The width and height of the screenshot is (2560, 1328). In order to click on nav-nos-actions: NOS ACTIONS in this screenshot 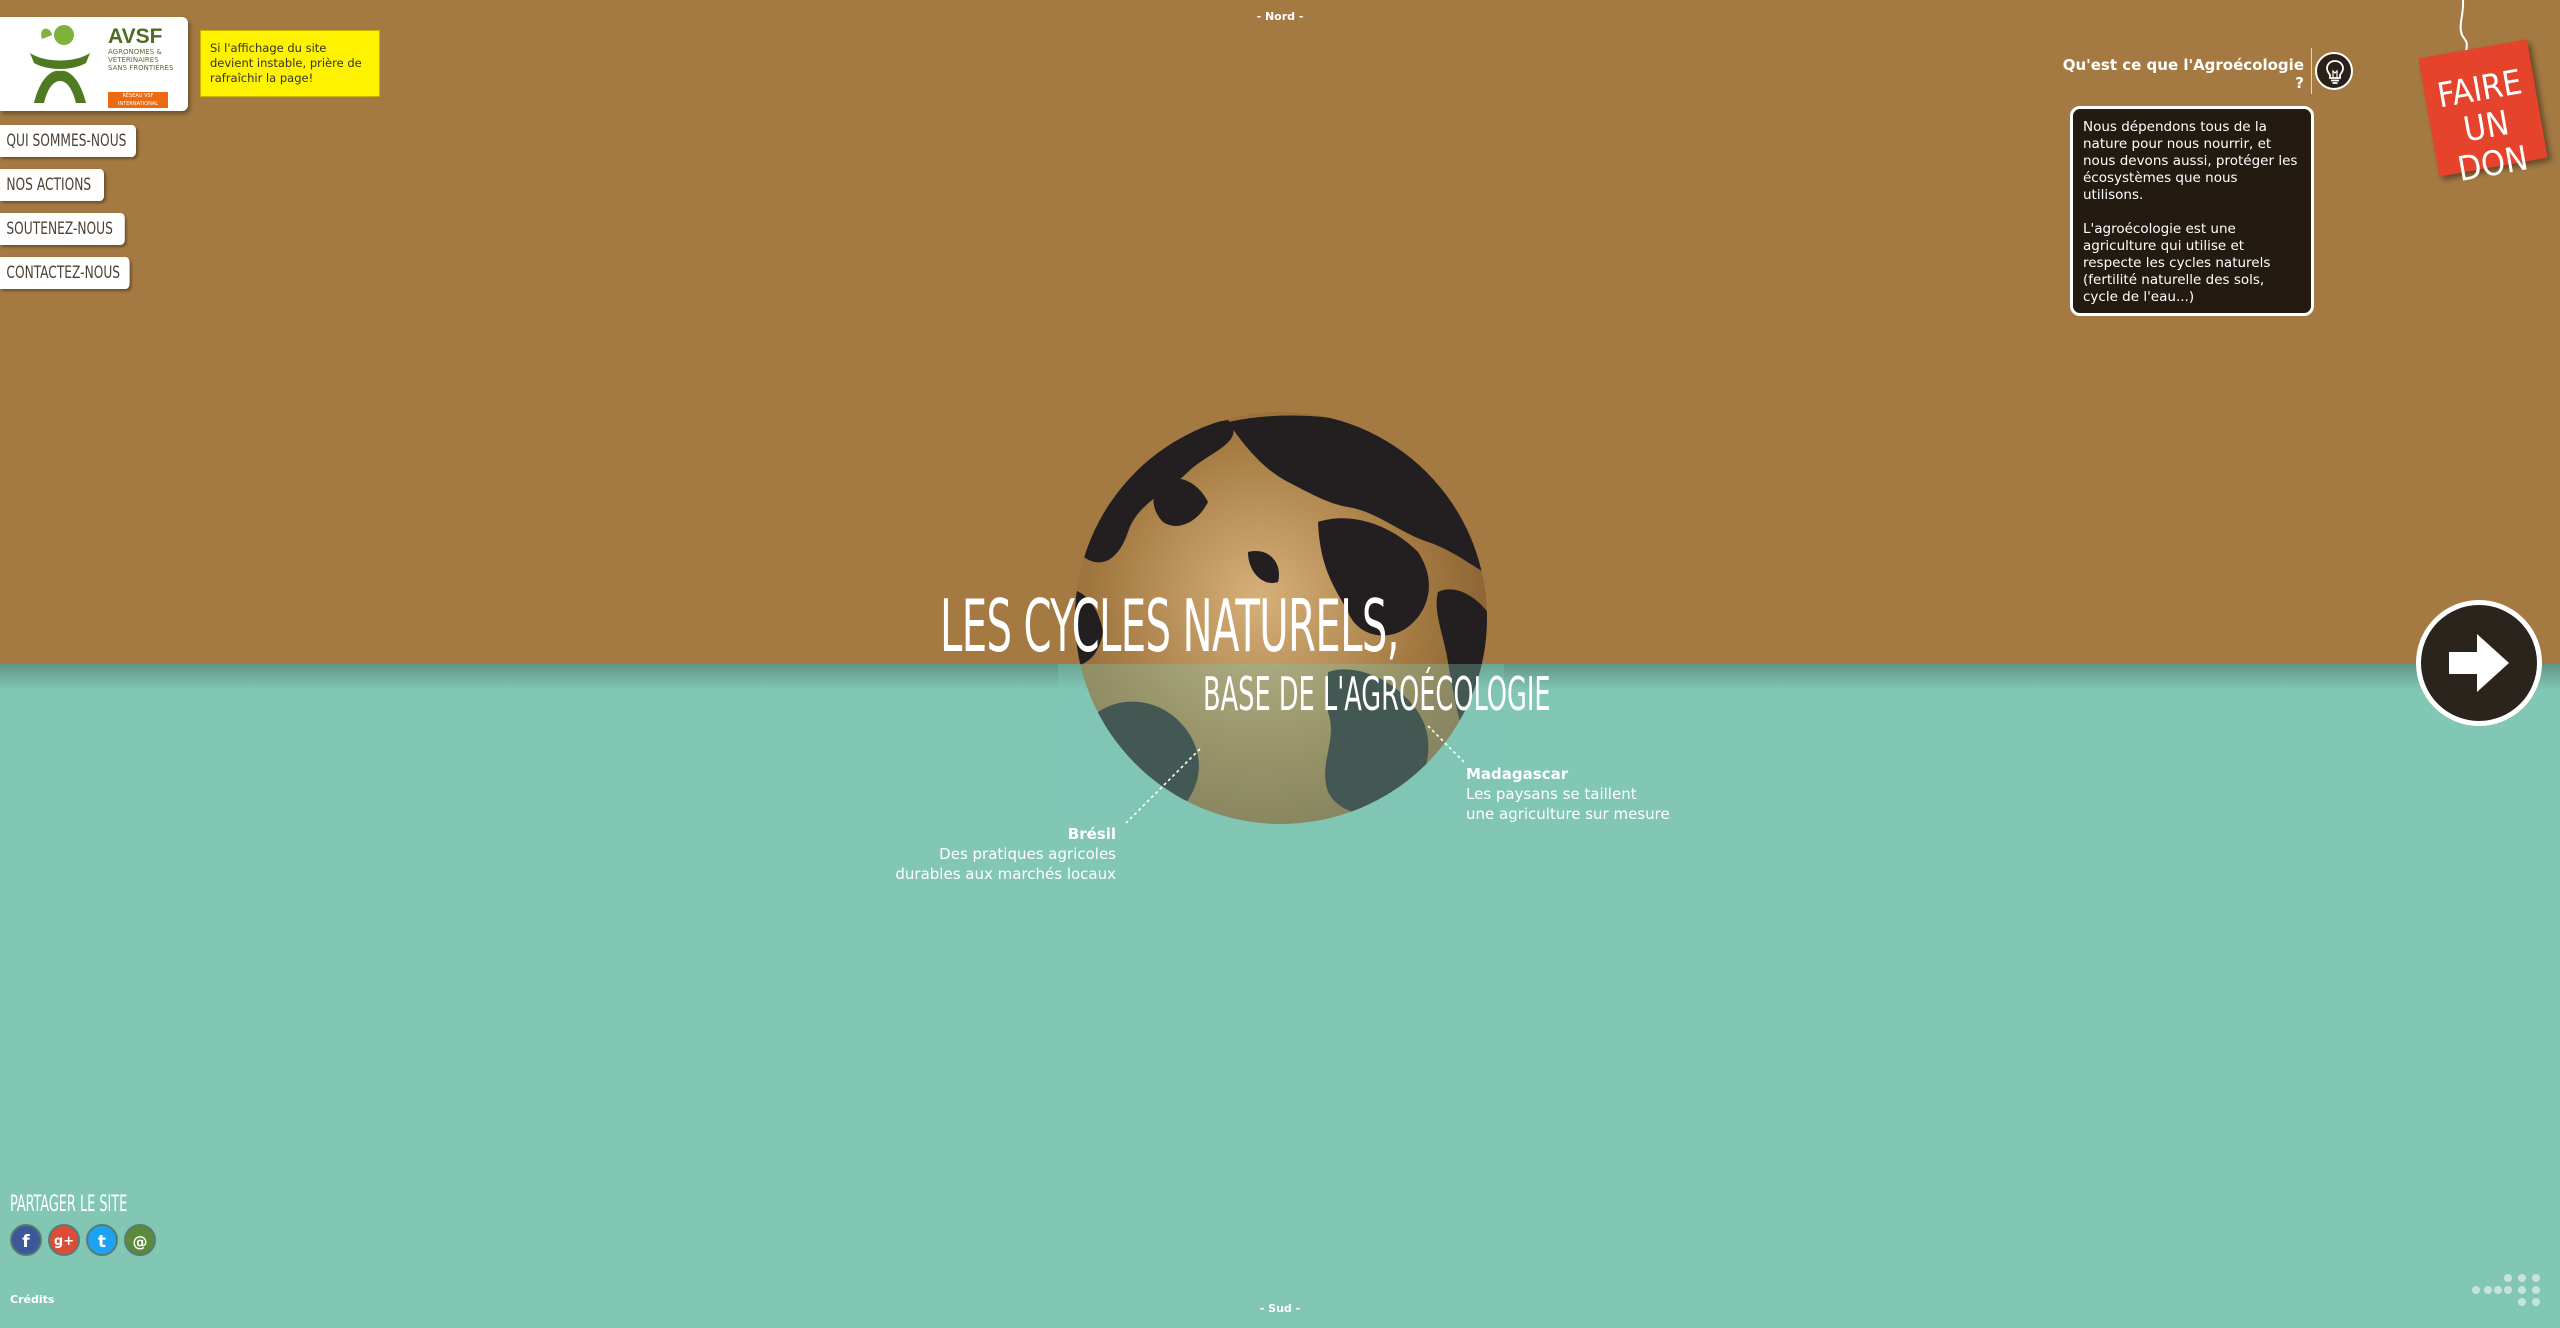, I will do `click(52, 185)`.